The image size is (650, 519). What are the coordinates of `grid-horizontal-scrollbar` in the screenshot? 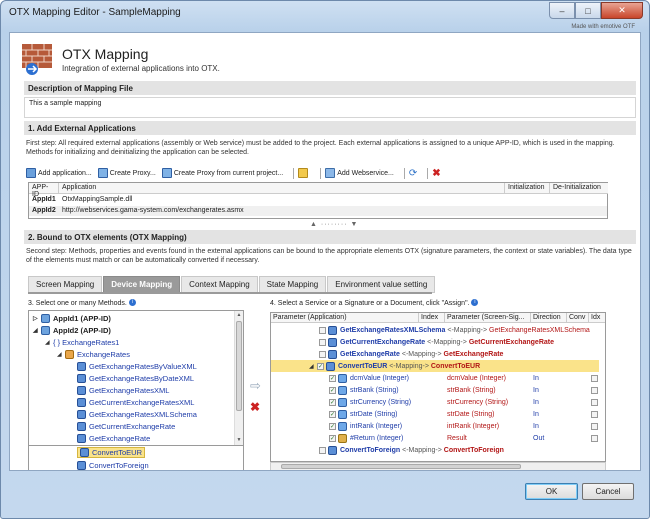 It's located at (438, 466).